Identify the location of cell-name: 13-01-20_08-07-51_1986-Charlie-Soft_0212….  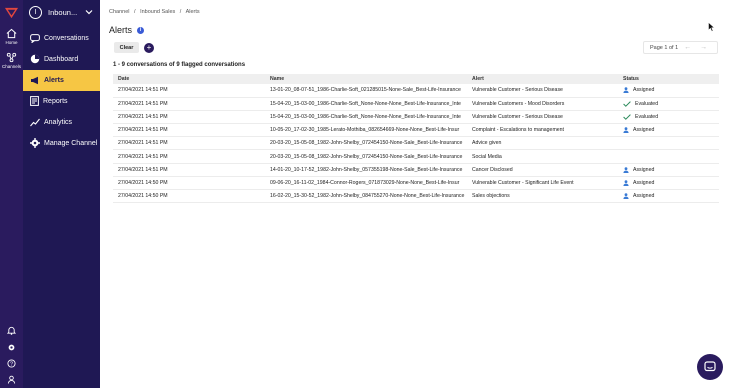
(366, 91).